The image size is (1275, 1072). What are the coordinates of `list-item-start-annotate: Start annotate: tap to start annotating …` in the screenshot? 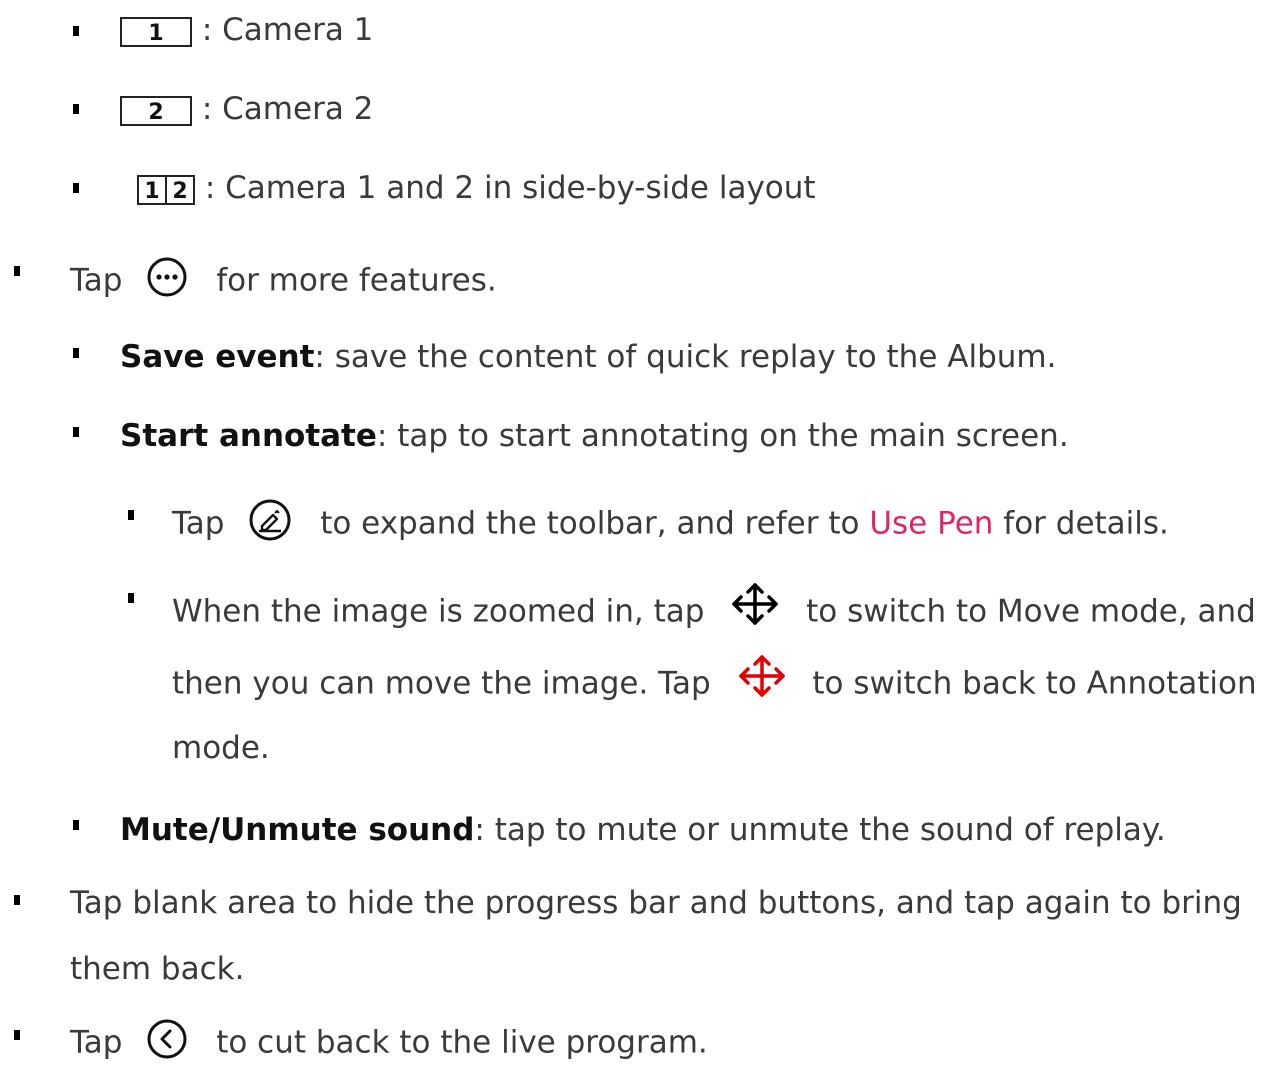 It's located at (594, 436).